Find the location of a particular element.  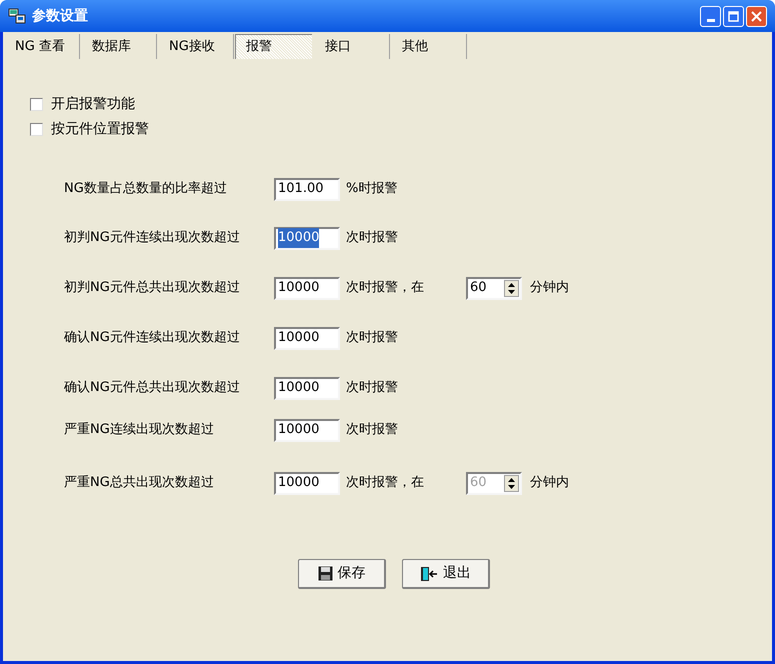

field-label: 严重NG总共出现次数超过 is located at coordinates (139, 483).